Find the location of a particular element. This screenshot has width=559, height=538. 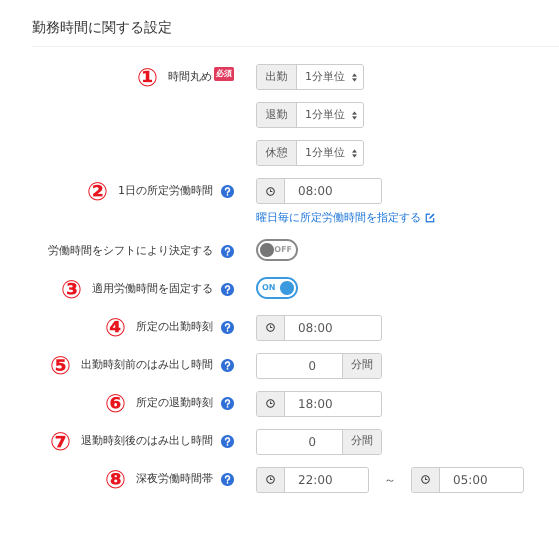

time-field: 05:00 is located at coordinates (467, 479).